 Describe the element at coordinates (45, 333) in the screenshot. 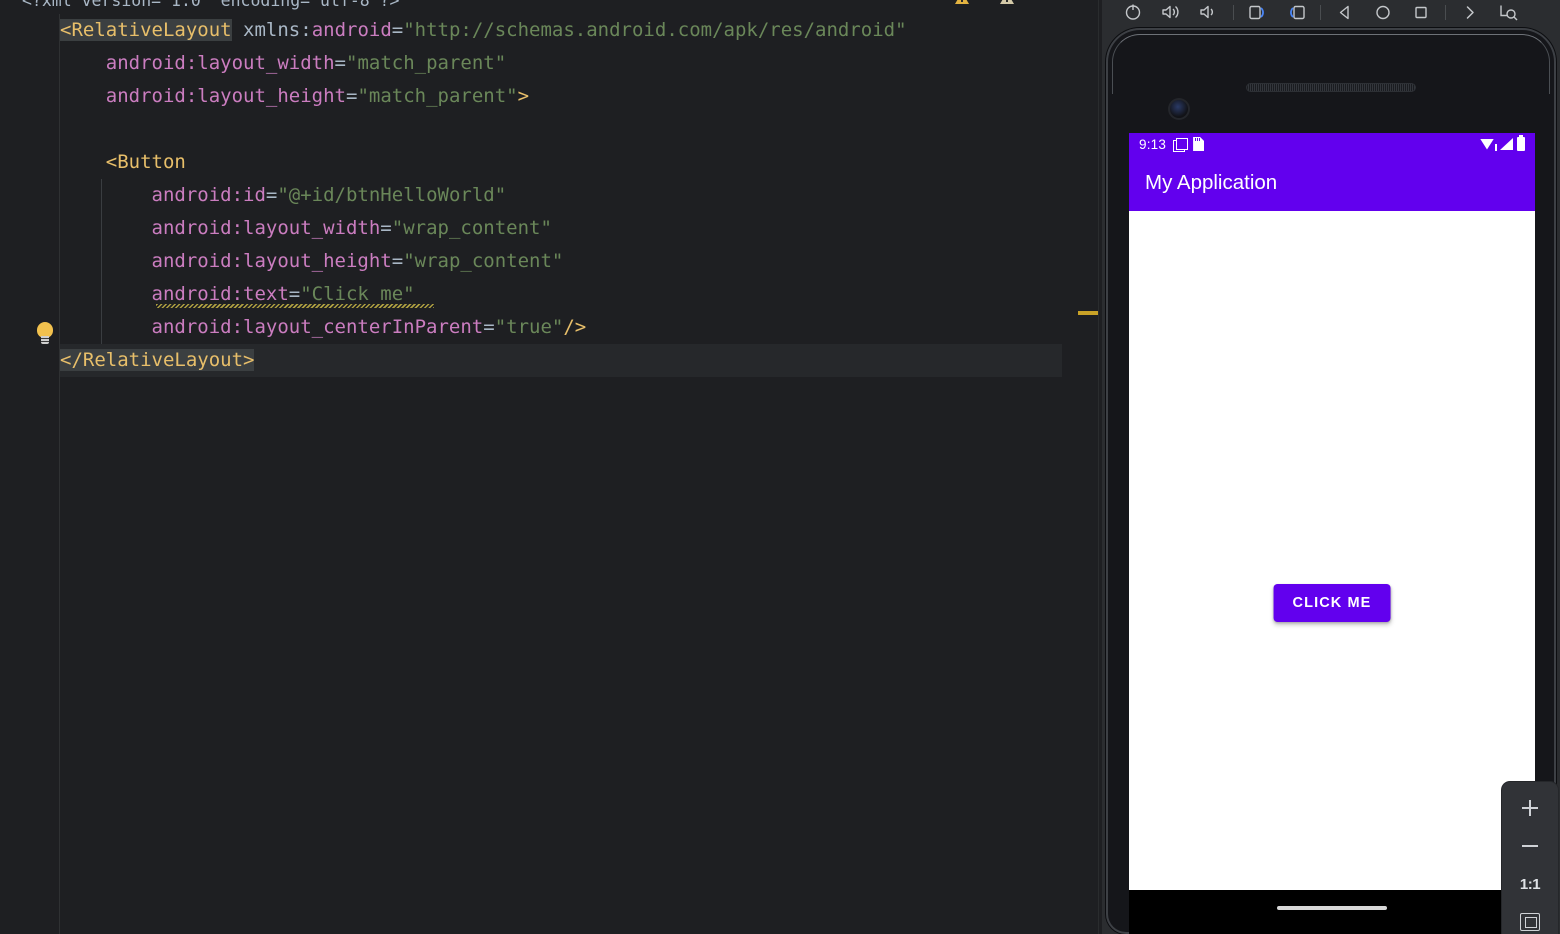

I see `lightbulb-intention-icon` at that location.